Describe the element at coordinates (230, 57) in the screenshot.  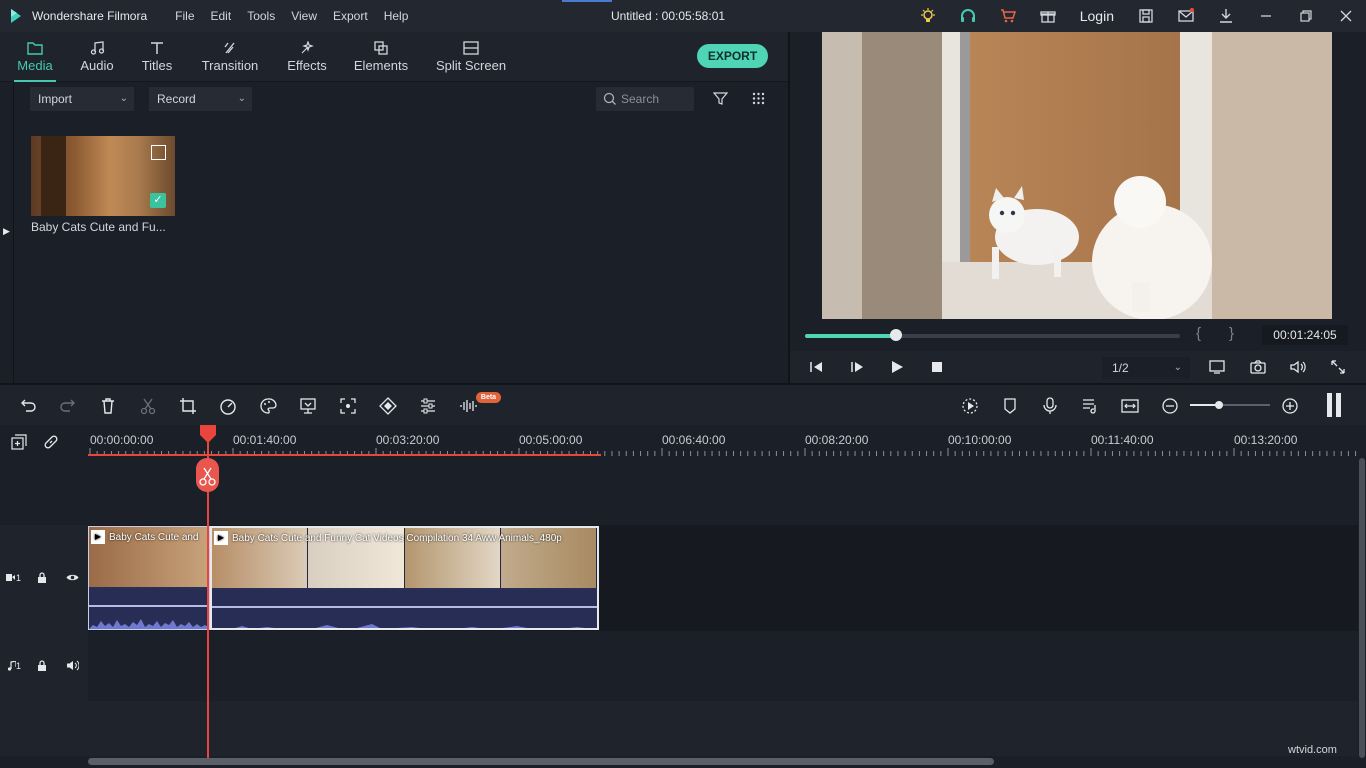
I see `tab-transition: Transition` at that location.